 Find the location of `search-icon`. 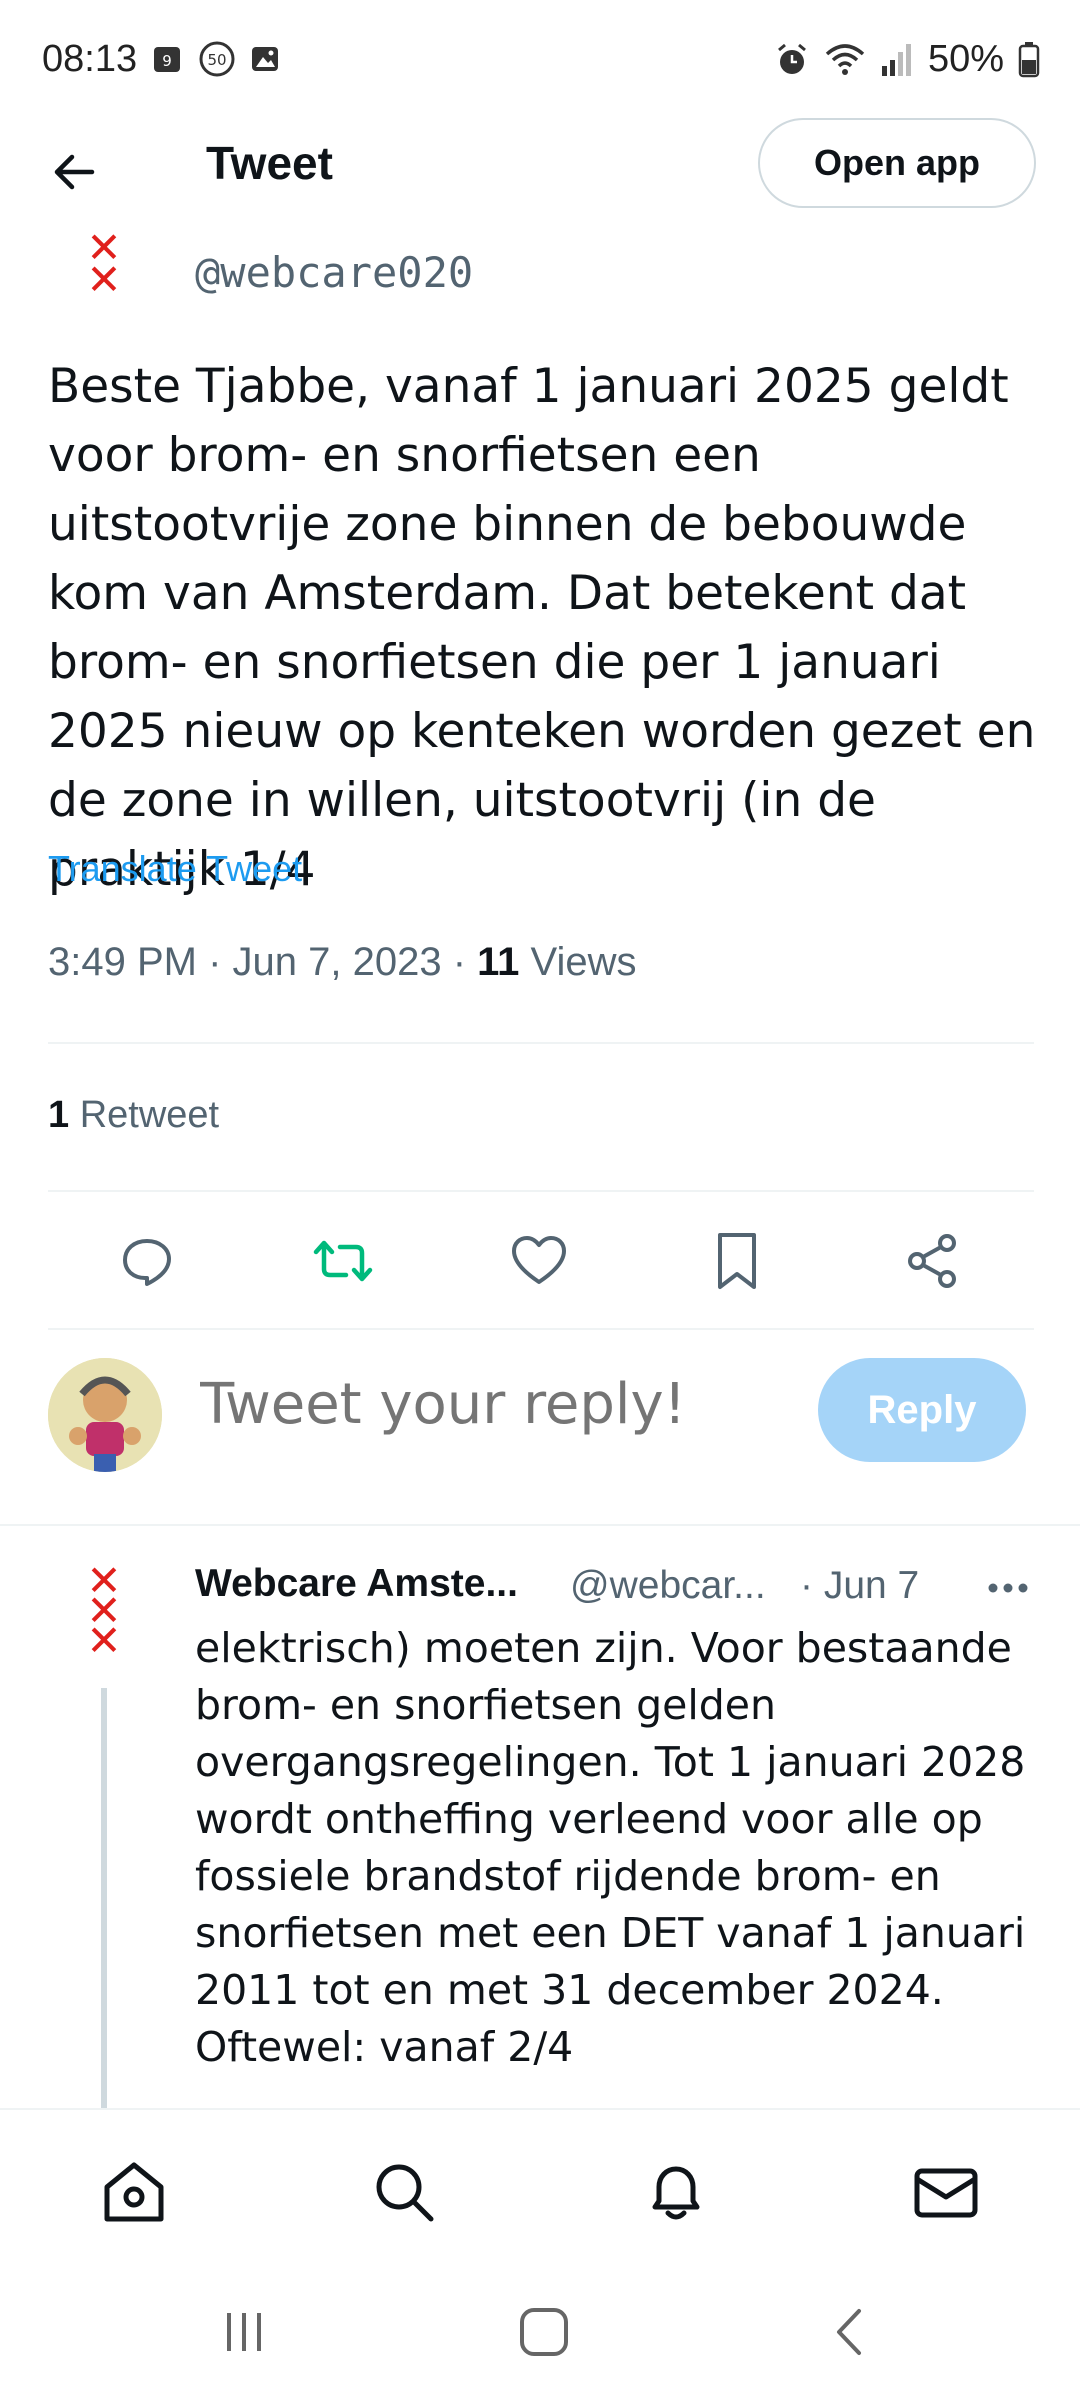

search-icon is located at coordinates (405, 2193).